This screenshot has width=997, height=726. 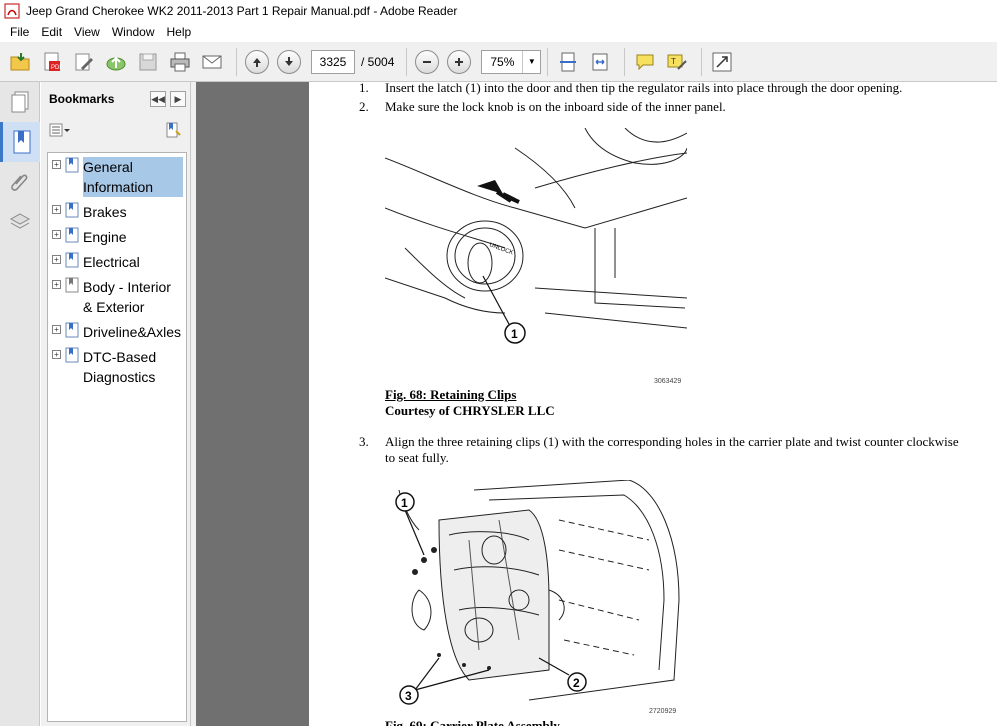 What do you see at coordinates (722, 62) in the screenshot?
I see `expand-button` at bounding box center [722, 62].